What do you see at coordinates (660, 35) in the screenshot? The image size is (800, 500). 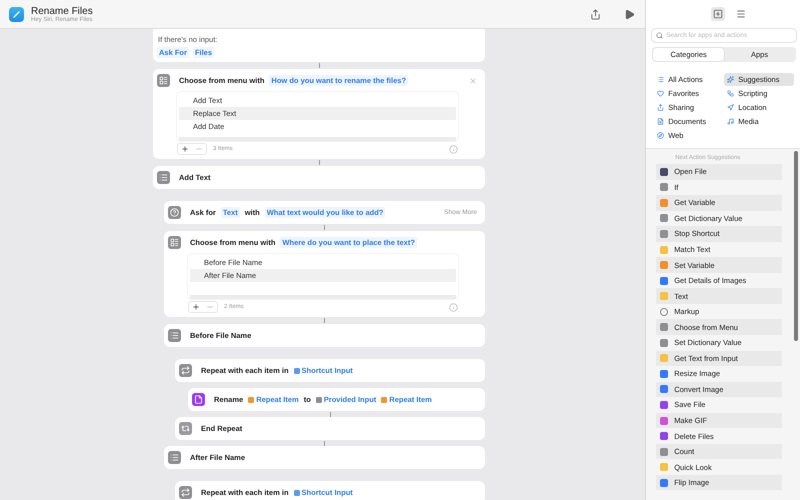 I see `search-icon` at bounding box center [660, 35].